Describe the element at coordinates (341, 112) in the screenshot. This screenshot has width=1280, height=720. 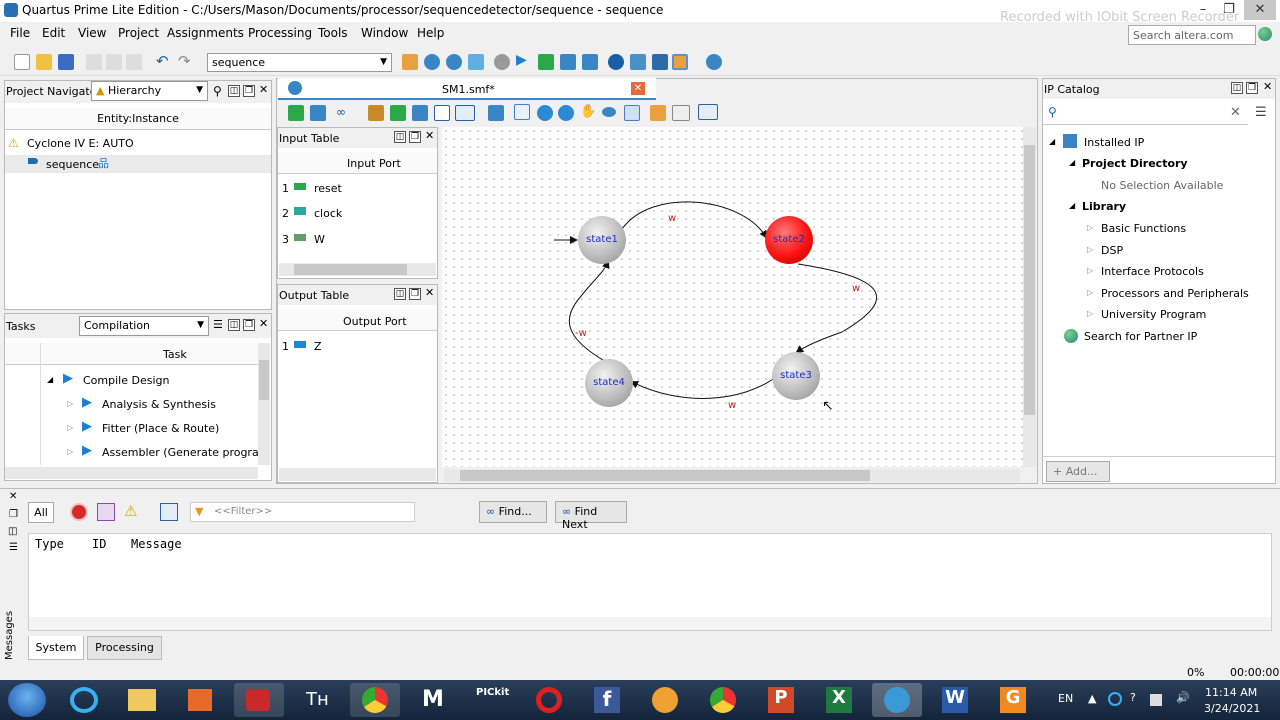
I see `binoculars-icon: ∞` at that location.